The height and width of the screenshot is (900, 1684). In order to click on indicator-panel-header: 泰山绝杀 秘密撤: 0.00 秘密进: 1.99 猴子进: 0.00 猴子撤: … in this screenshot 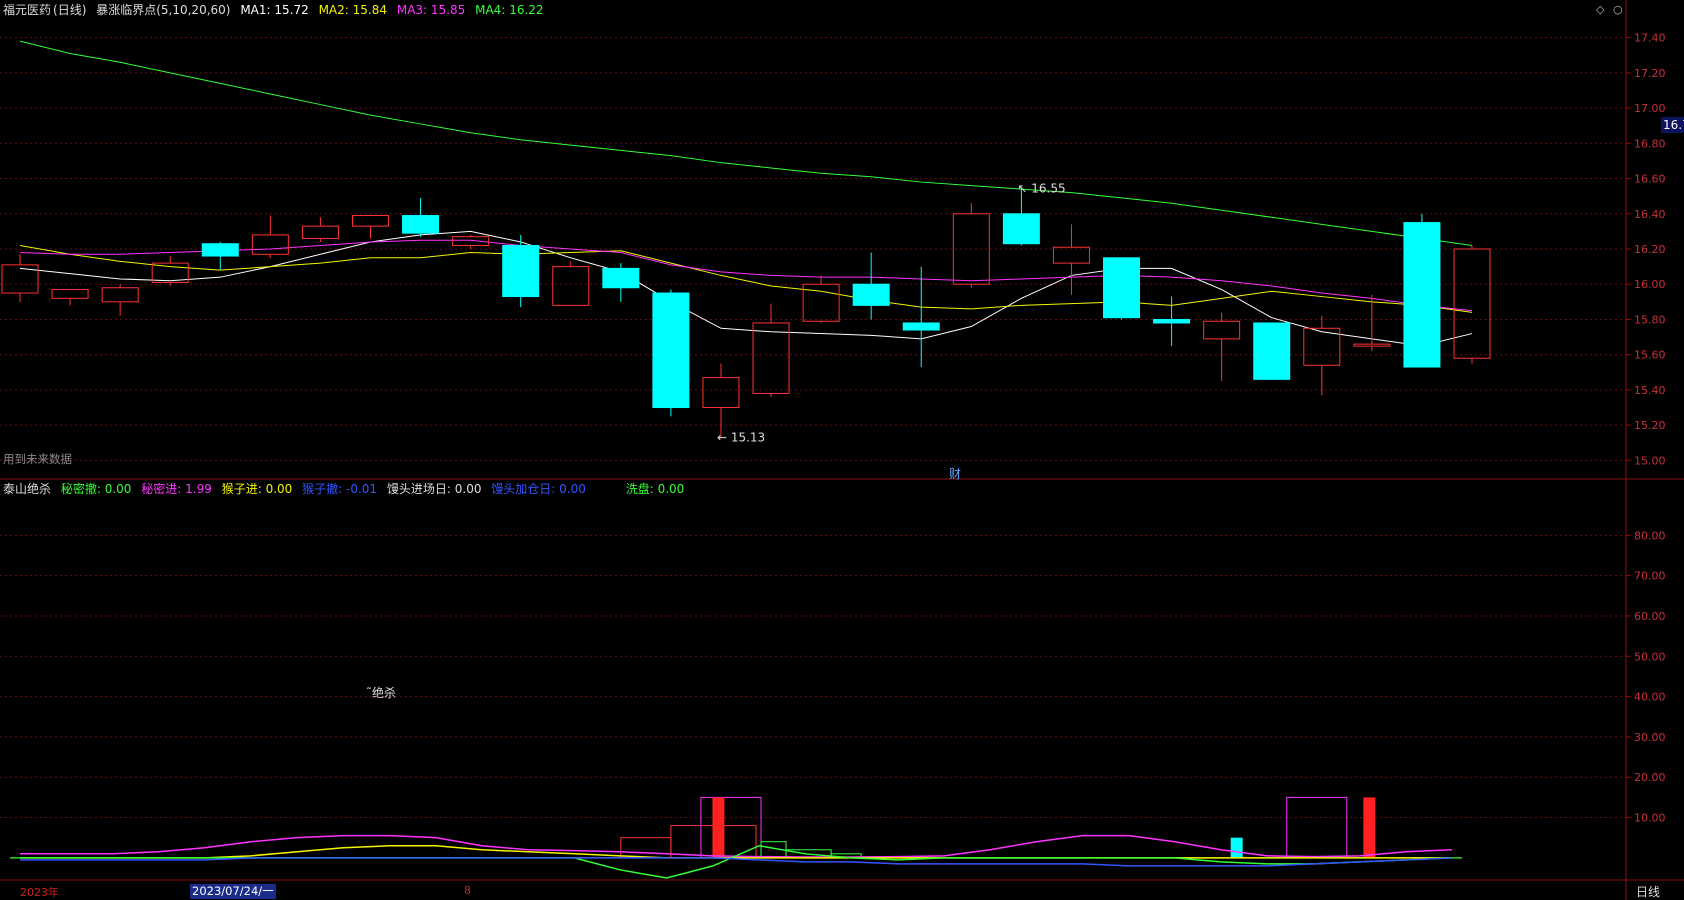, I will do `click(346, 489)`.